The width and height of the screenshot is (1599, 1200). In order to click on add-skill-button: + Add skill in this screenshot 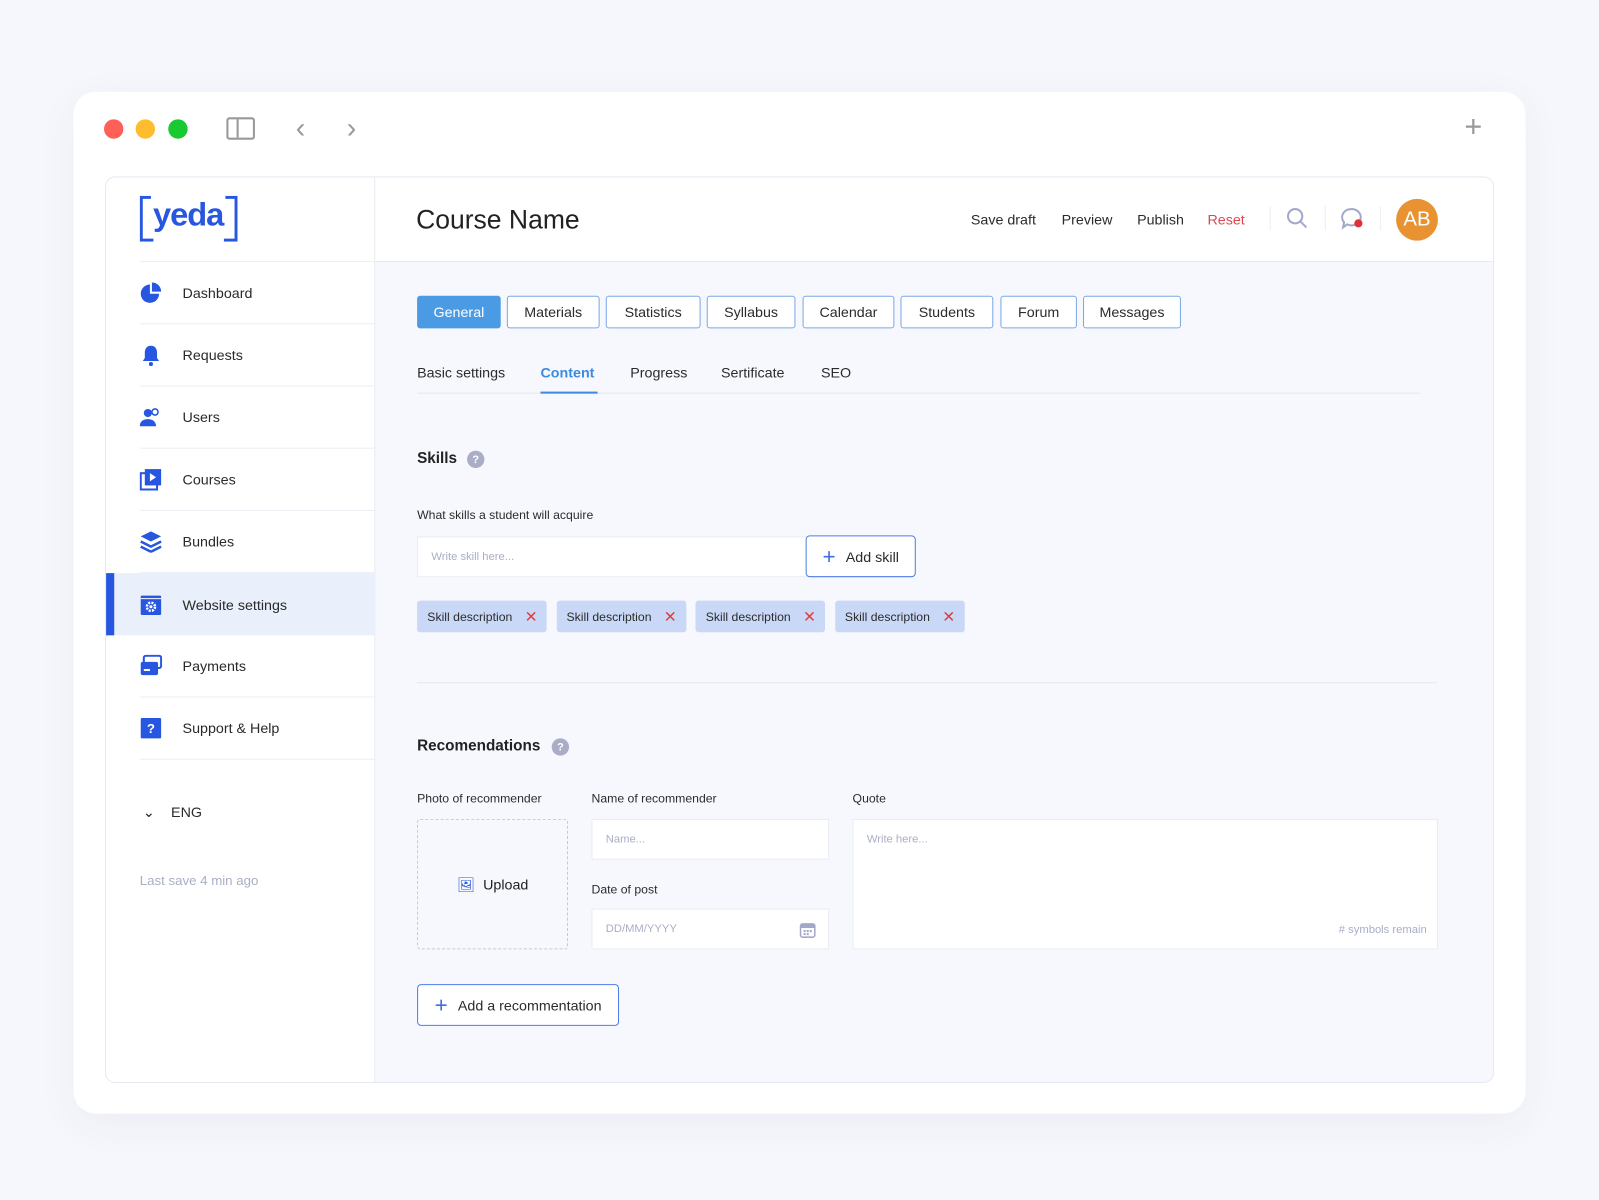, I will do `click(860, 556)`.